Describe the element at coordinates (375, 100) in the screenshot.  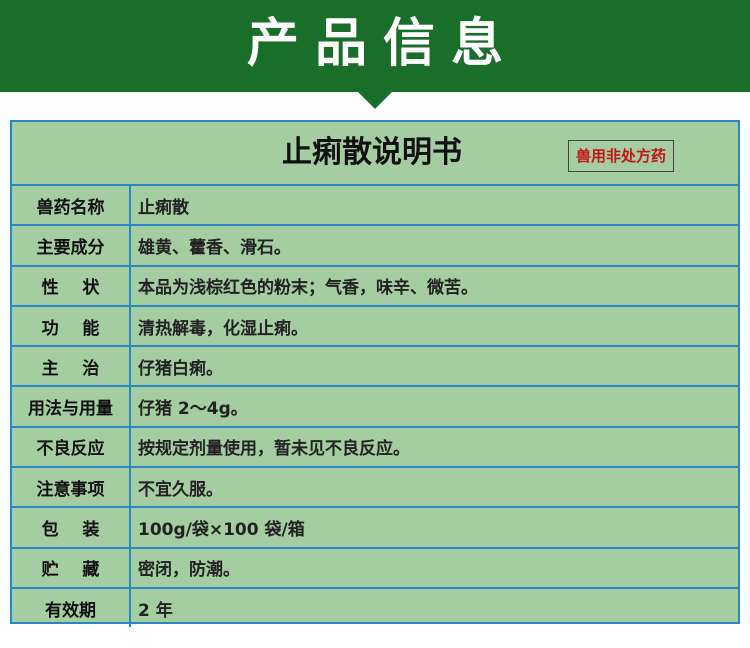
I see `header-pointer-arrow` at that location.